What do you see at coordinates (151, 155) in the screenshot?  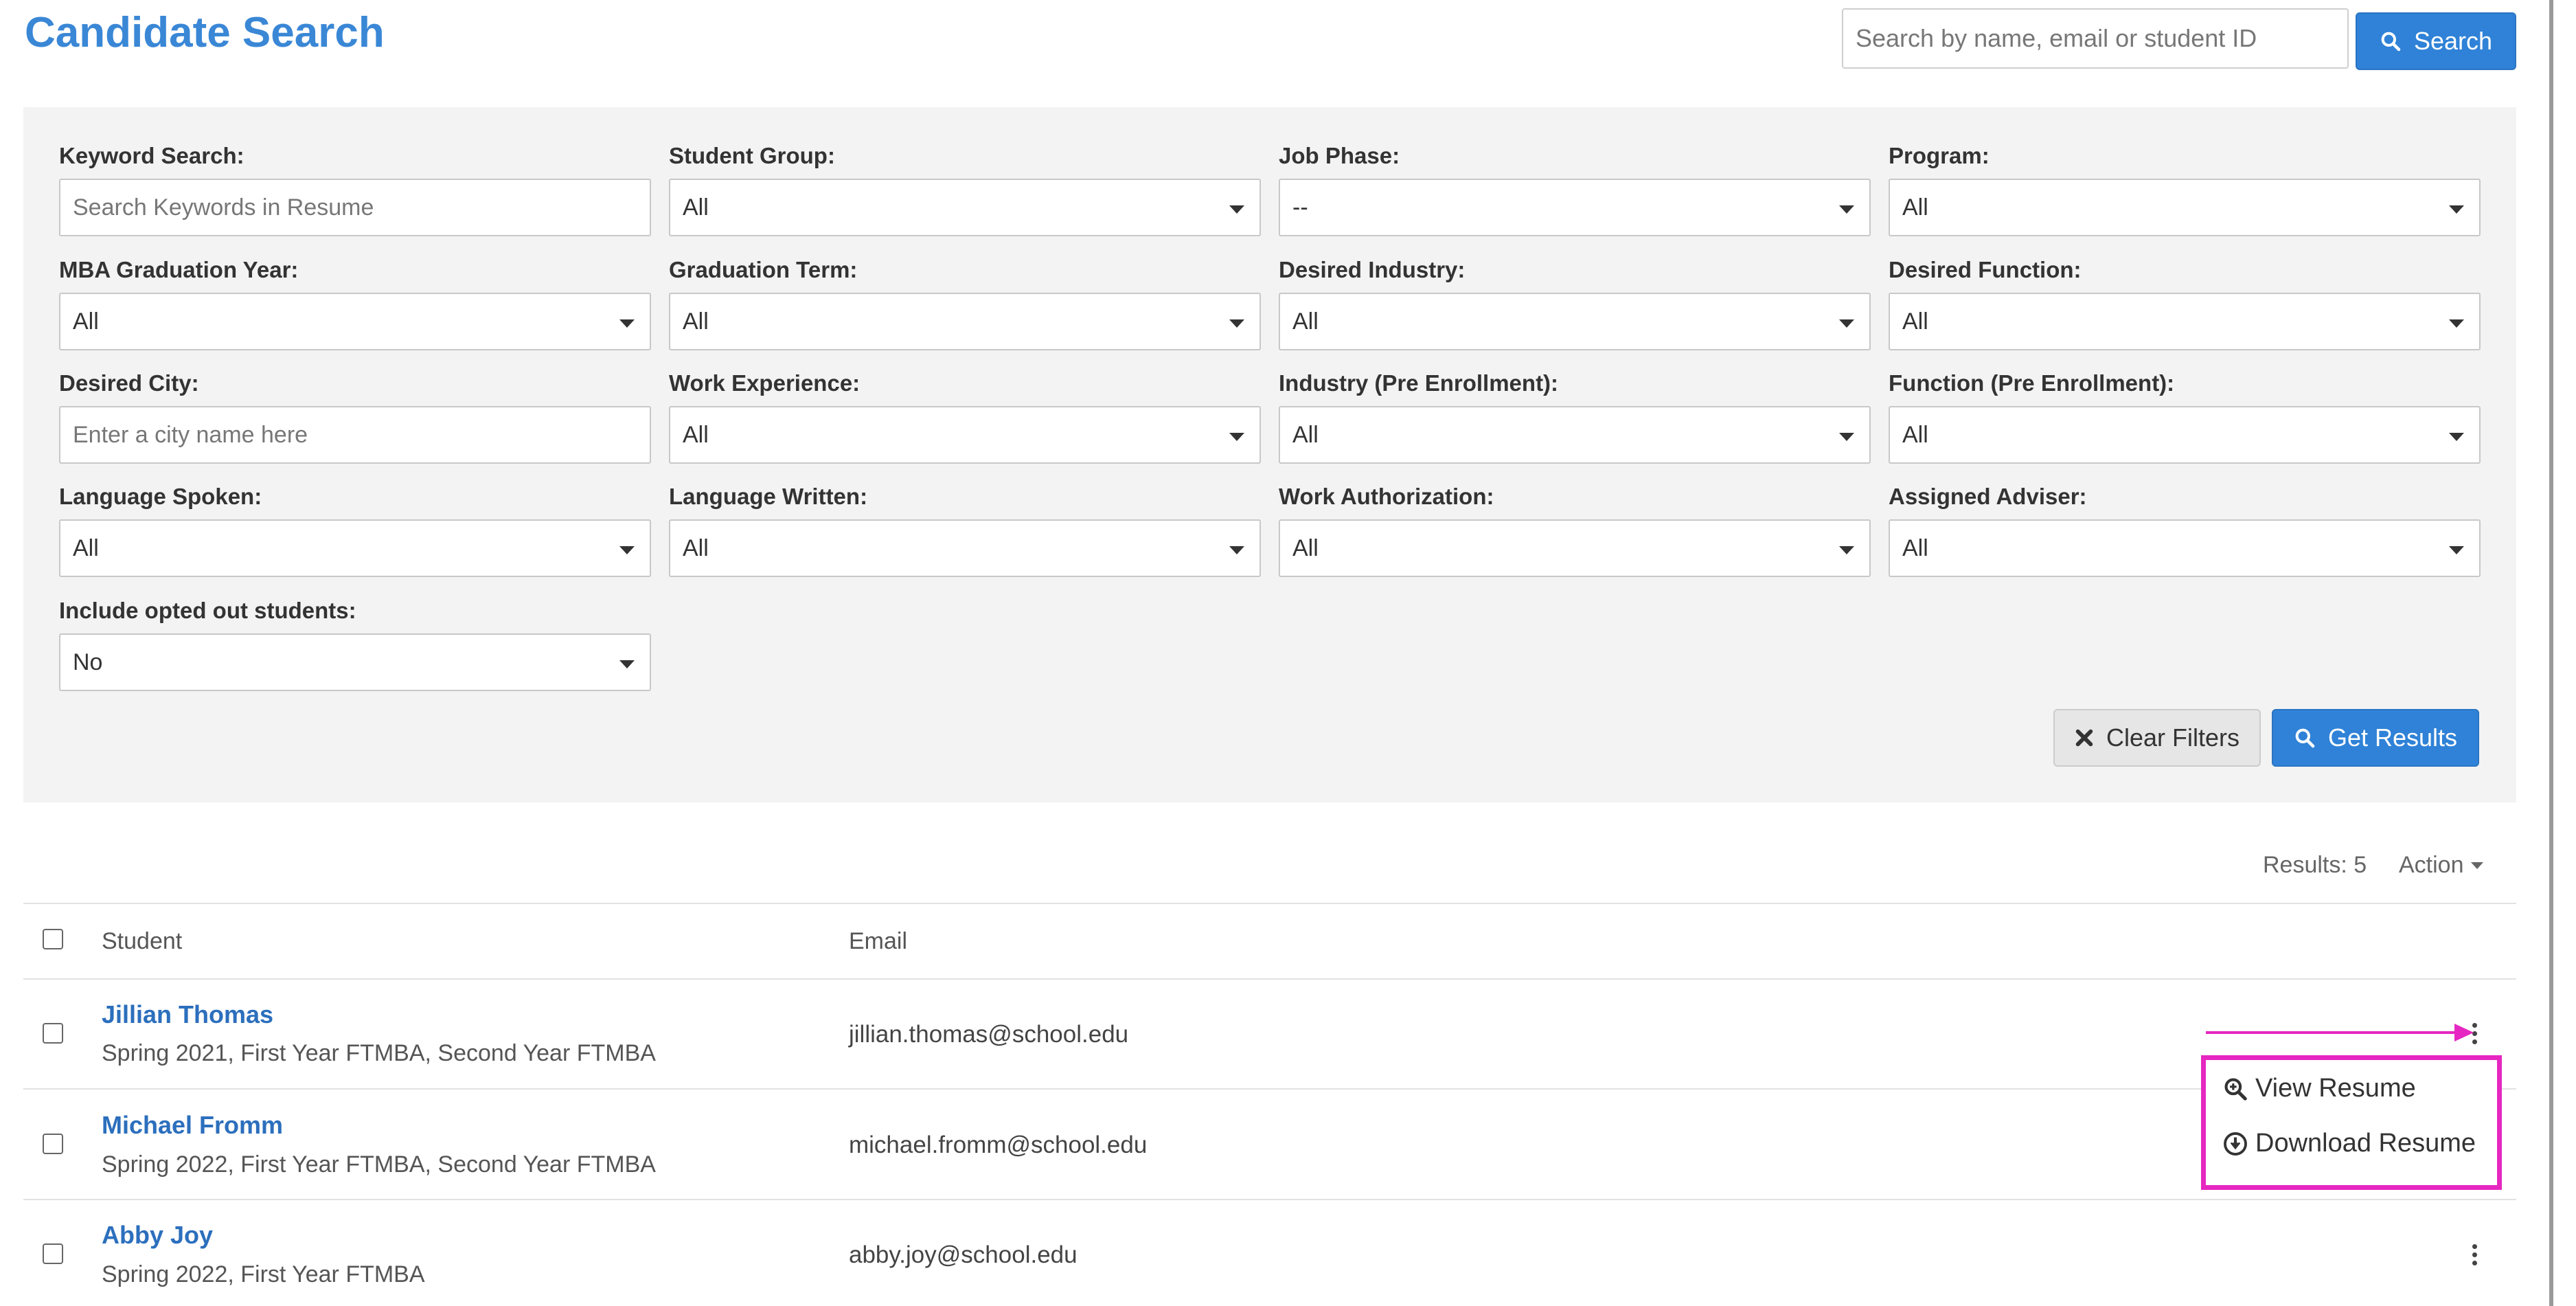 I see `keyword-search-label: Keyword Search:` at bounding box center [151, 155].